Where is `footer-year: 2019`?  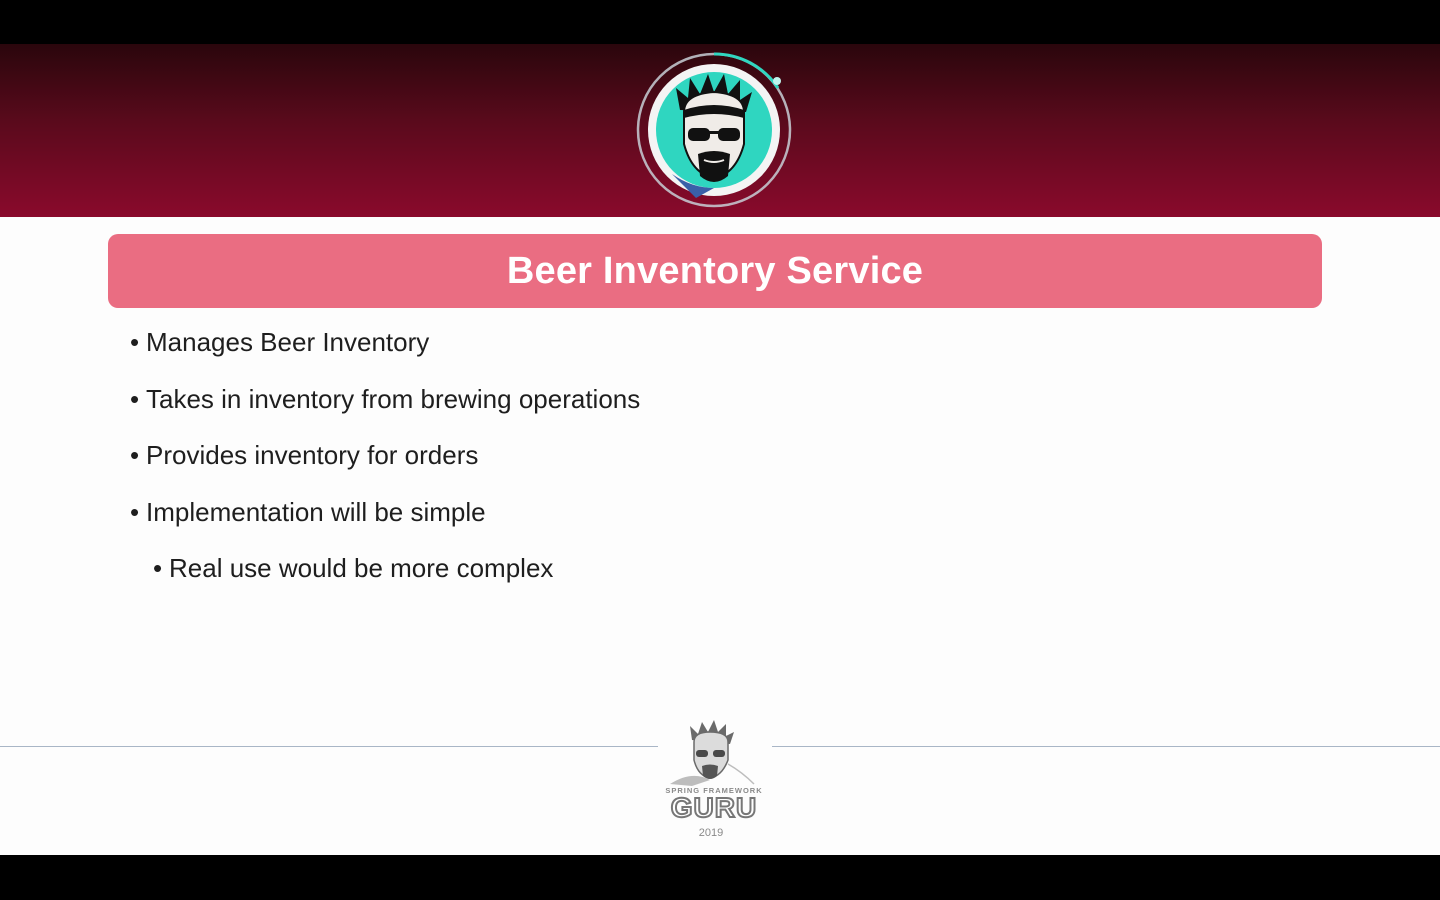
footer-year: 2019 is located at coordinates (711, 833).